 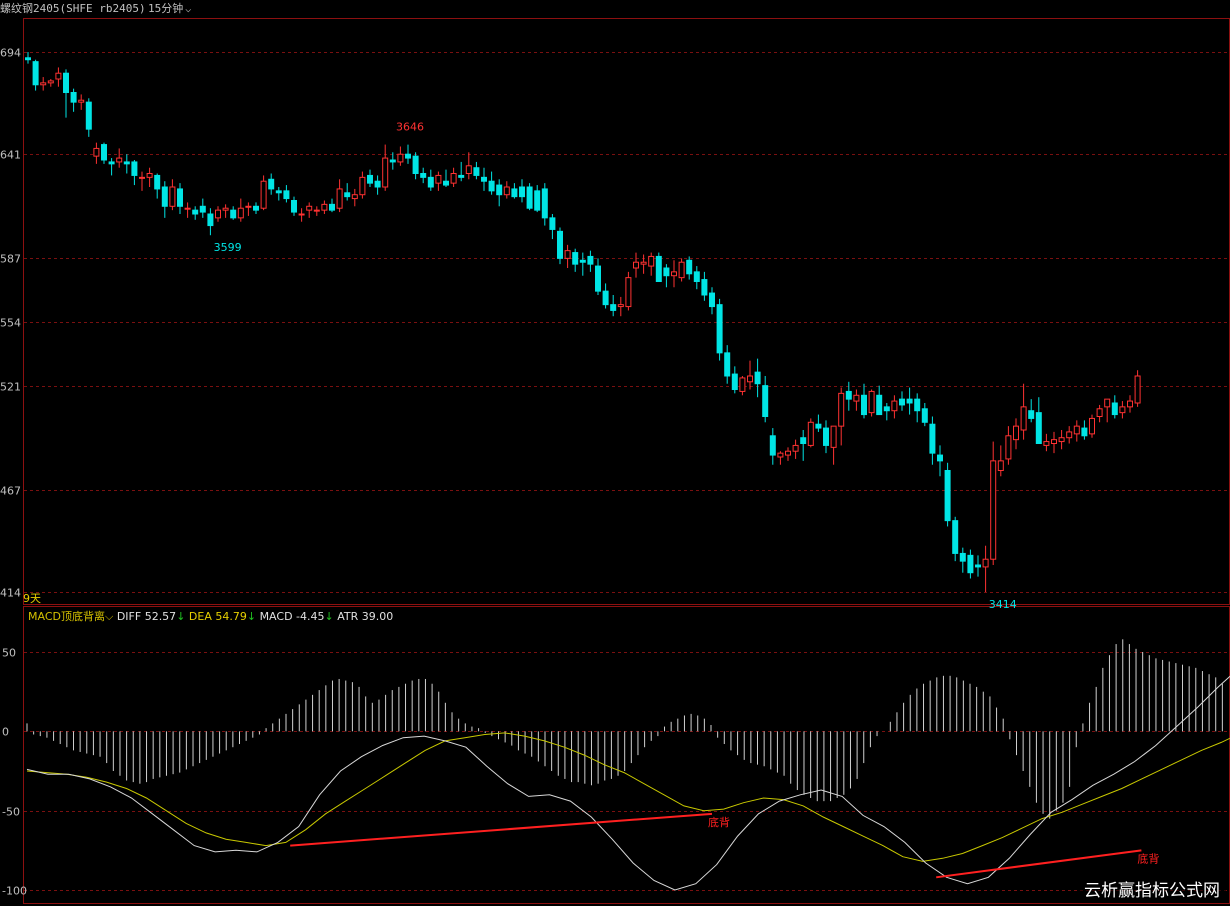 I want to click on readout-dea: DEA 54.79, so click(x=218, y=616).